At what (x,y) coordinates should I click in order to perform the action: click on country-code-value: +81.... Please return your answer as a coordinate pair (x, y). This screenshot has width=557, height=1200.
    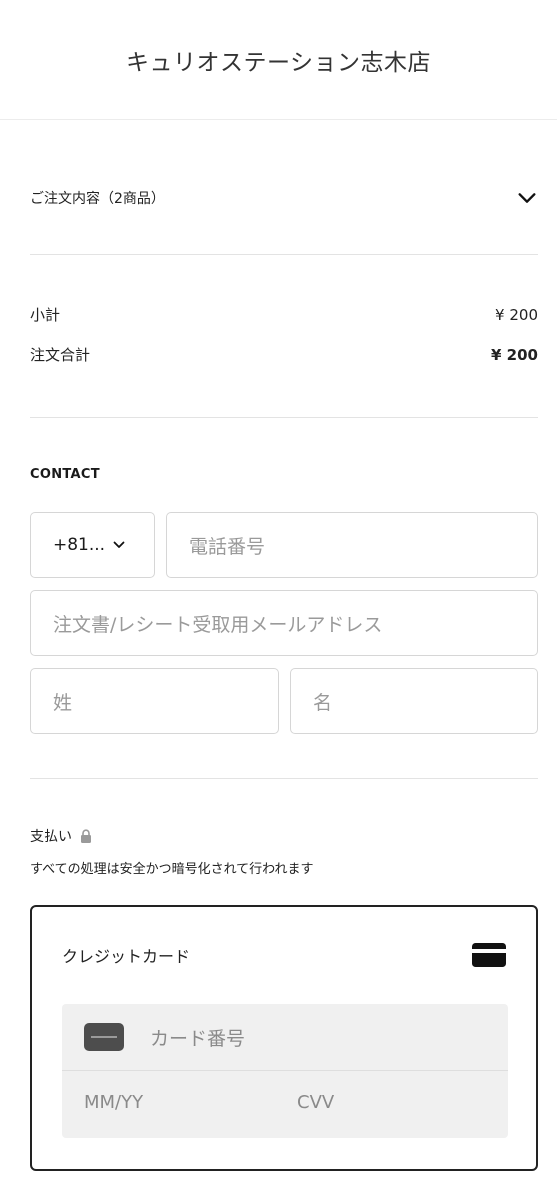
    Looking at the image, I should click on (79, 545).